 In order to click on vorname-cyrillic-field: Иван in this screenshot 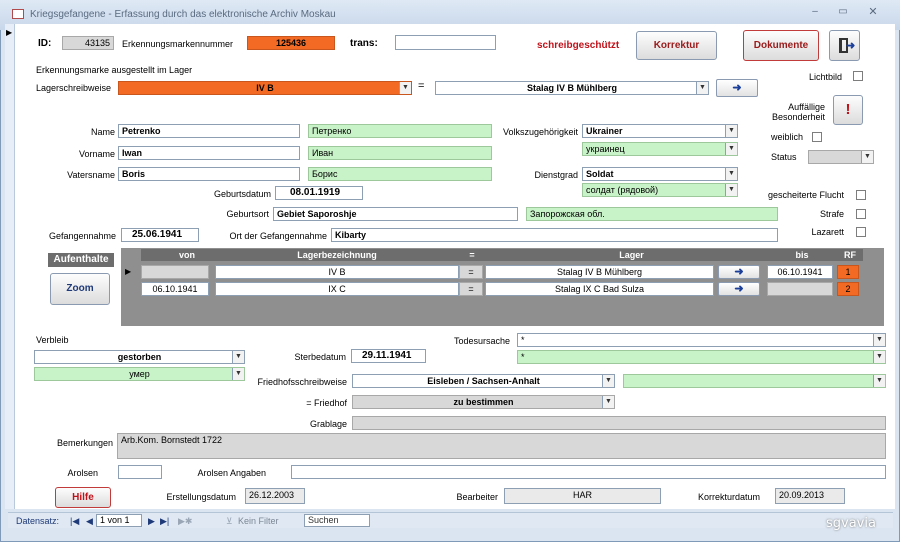, I will do `click(400, 153)`.